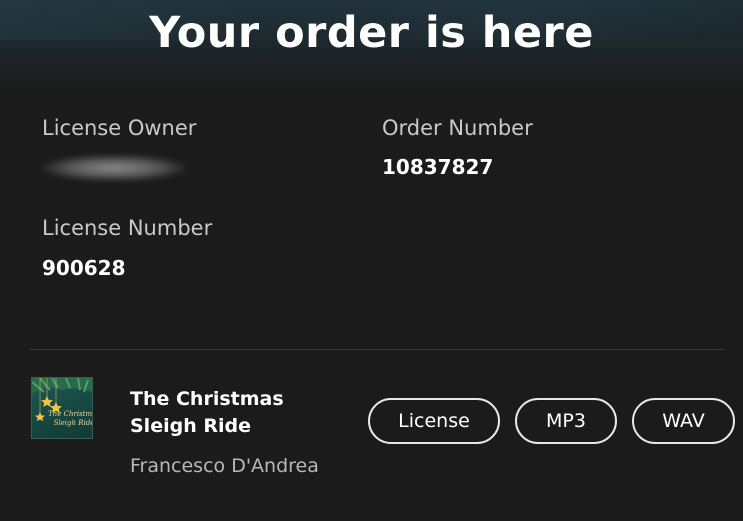  Describe the element at coordinates (62, 402) in the screenshot. I see `christmas-cover-art-icon: The Christmas Sleigh Ride` at that location.